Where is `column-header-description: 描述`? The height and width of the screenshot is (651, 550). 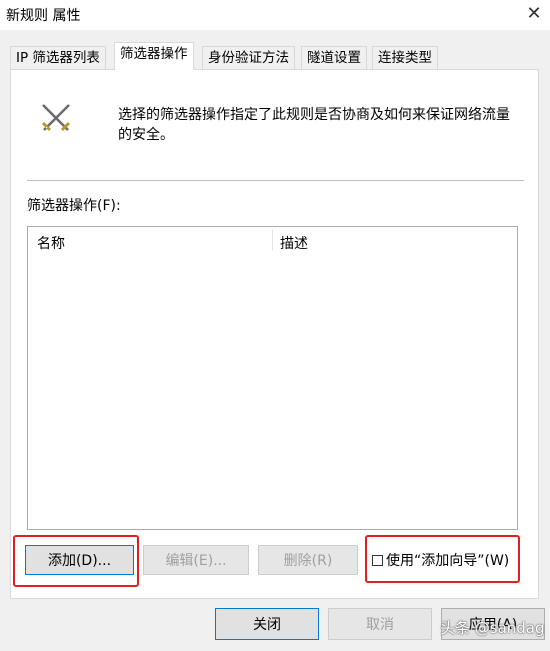 column-header-description: 描述 is located at coordinates (294, 243).